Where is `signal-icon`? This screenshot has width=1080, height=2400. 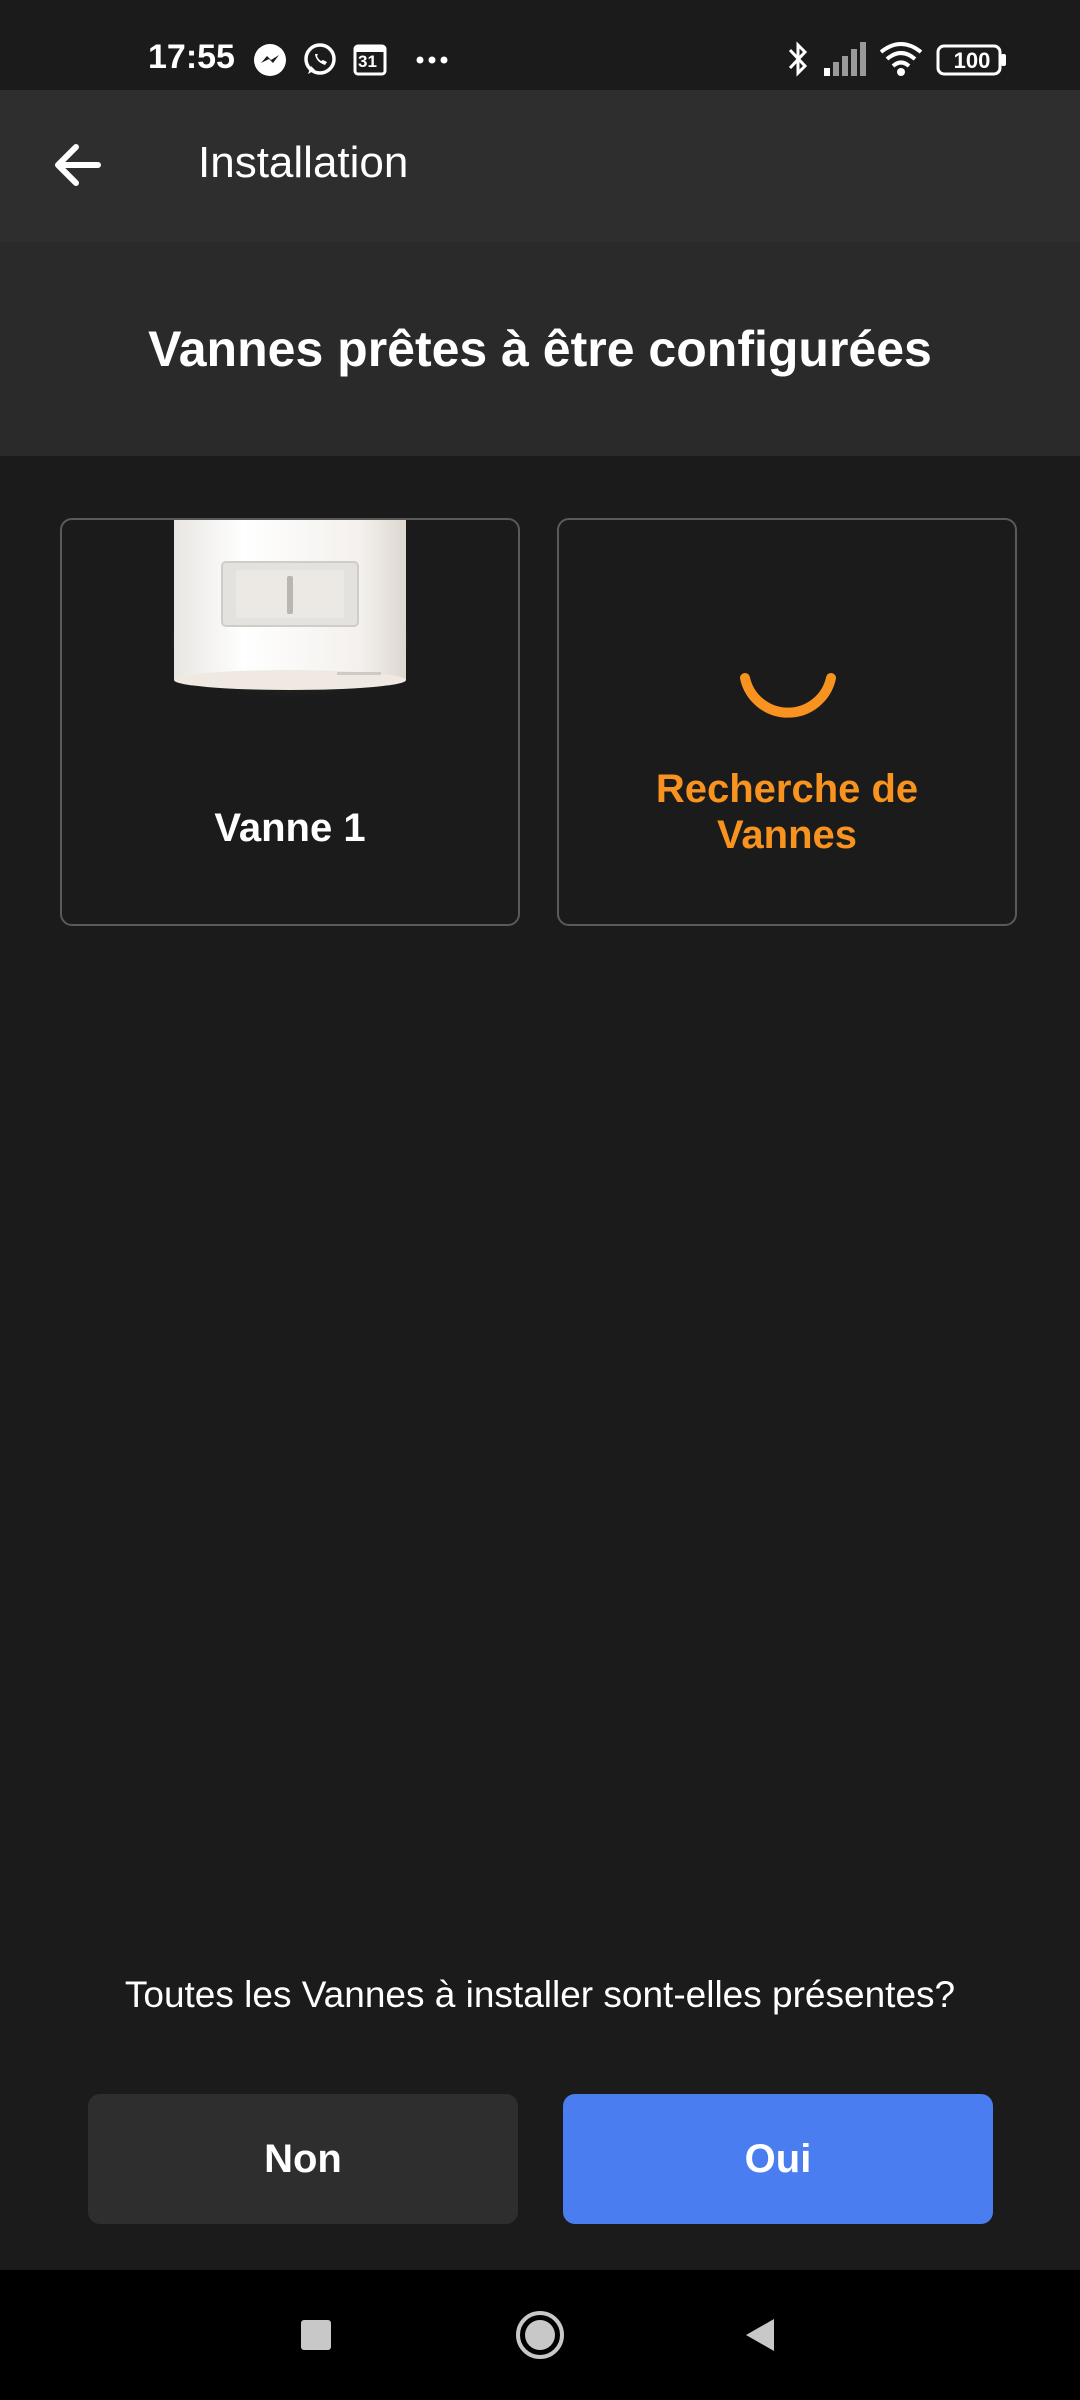
signal-icon is located at coordinates (844, 59).